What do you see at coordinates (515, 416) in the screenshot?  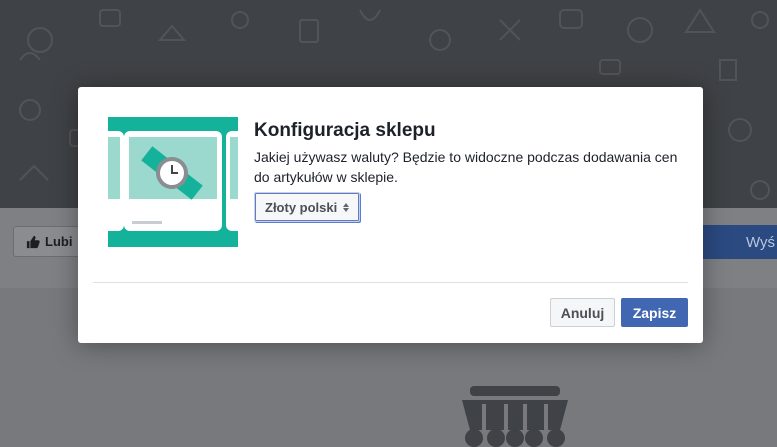 I see `shop-awning-icon` at bounding box center [515, 416].